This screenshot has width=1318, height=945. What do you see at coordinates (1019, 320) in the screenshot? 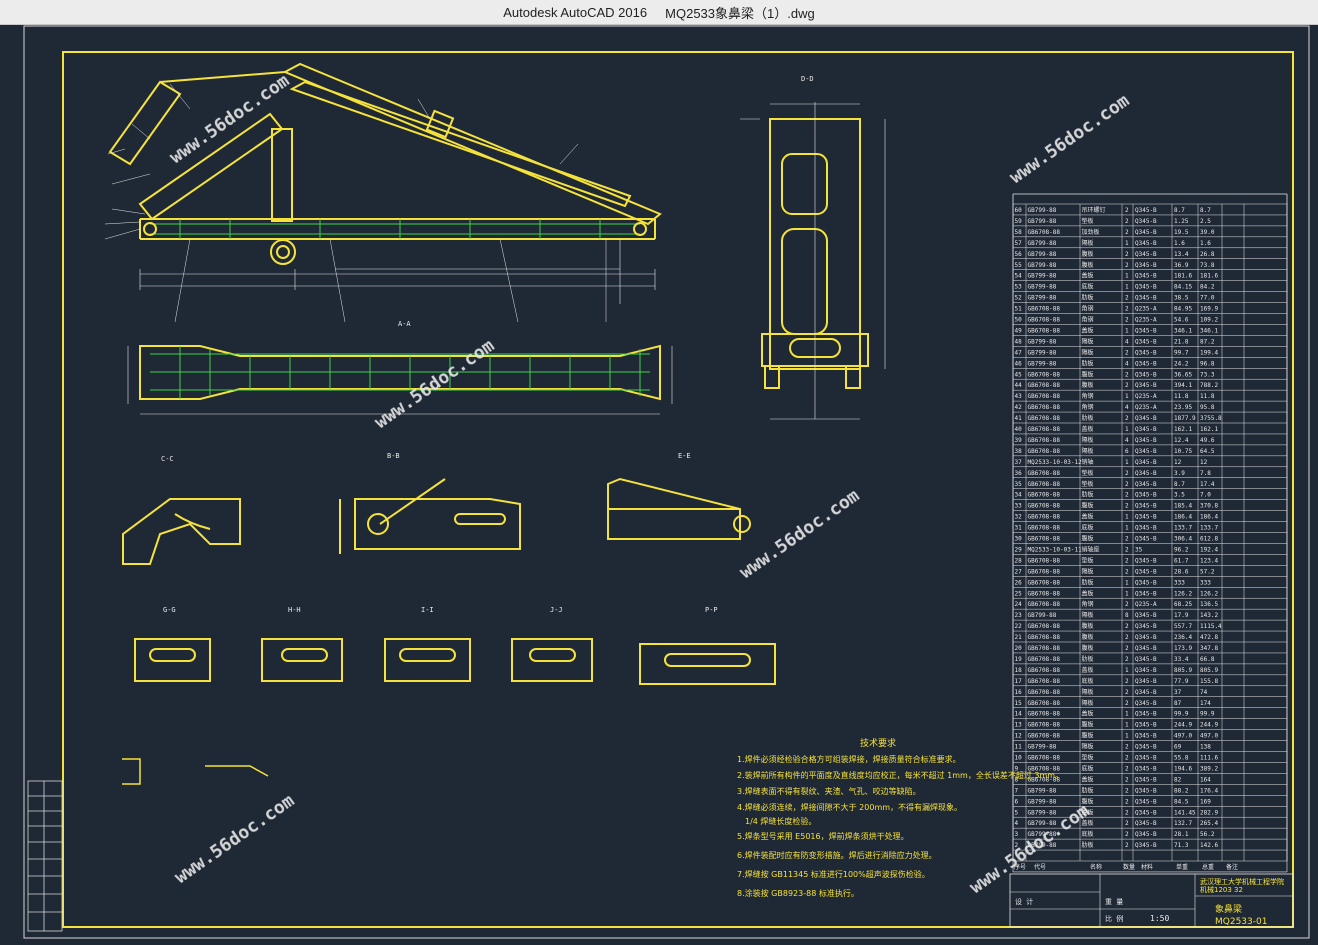
I see `bom-cell: 50` at bounding box center [1019, 320].